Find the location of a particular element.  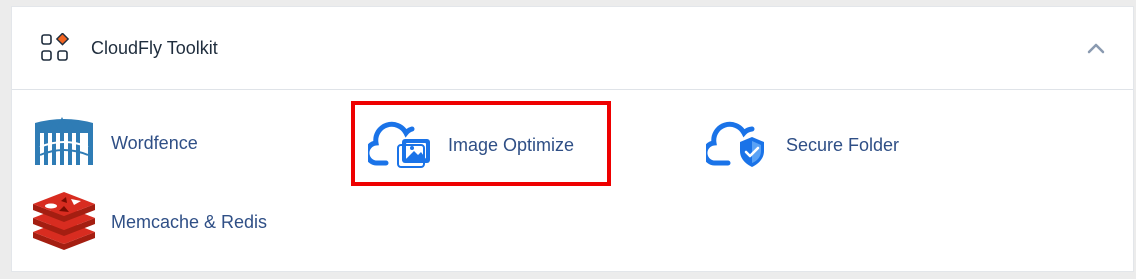

tool-secure-folder: Secure Folder is located at coordinates (819, 145).